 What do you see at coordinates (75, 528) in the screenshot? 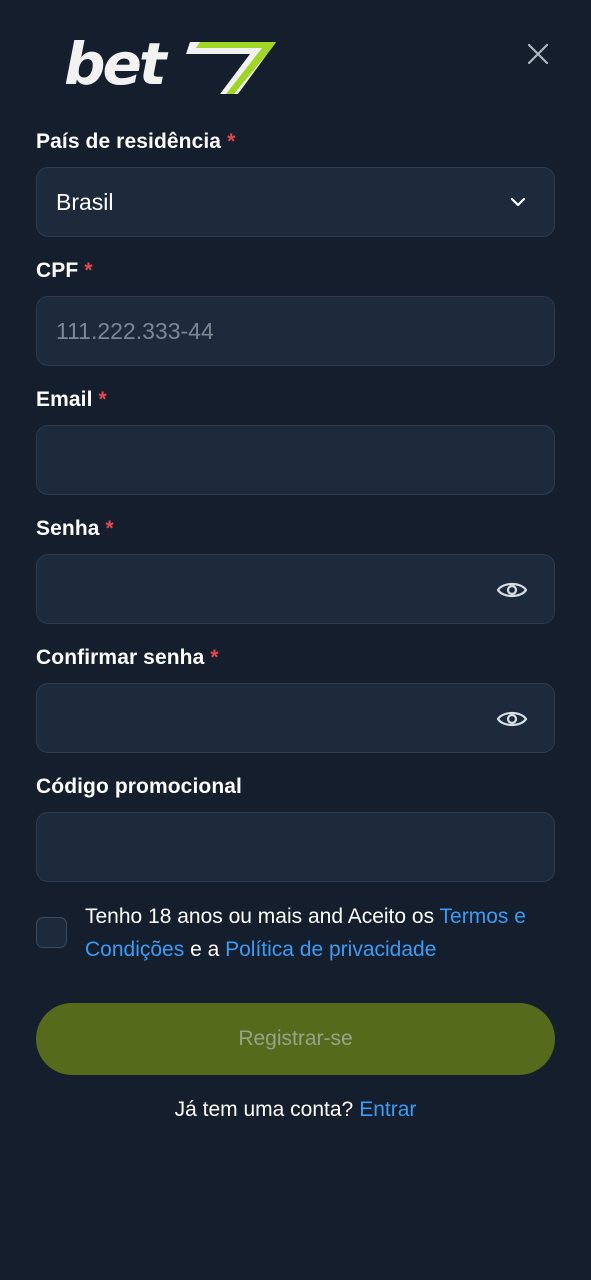
I see `password-label: Senha *` at bounding box center [75, 528].